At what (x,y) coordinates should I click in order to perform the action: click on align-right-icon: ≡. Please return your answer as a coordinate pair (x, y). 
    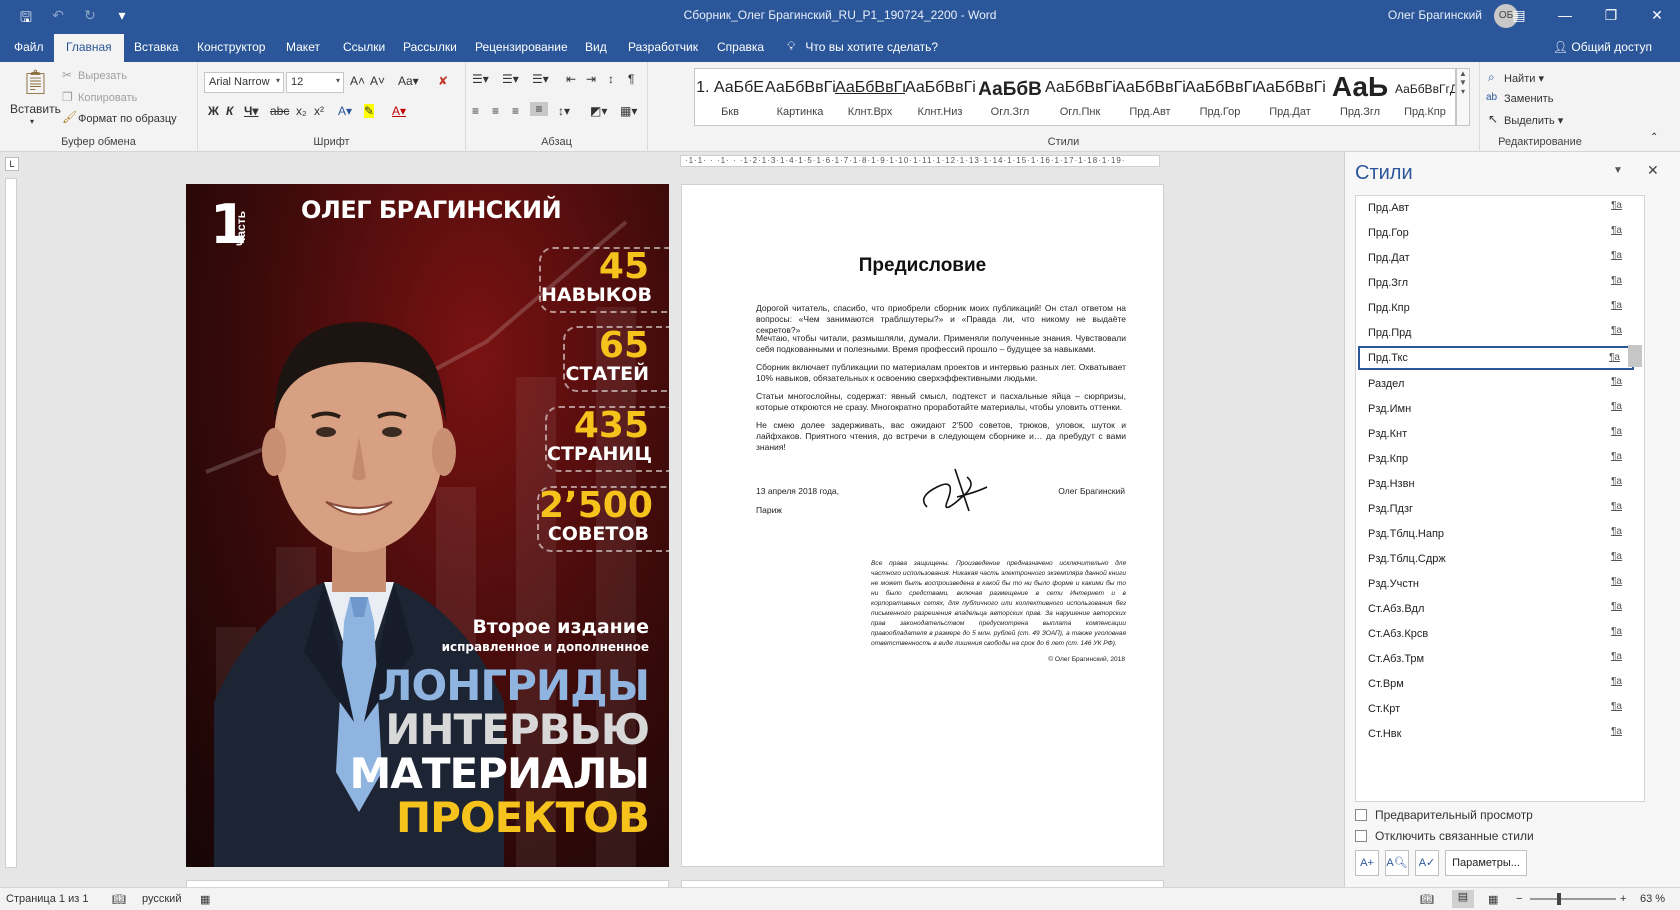
    Looking at the image, I should click on (515, 111).